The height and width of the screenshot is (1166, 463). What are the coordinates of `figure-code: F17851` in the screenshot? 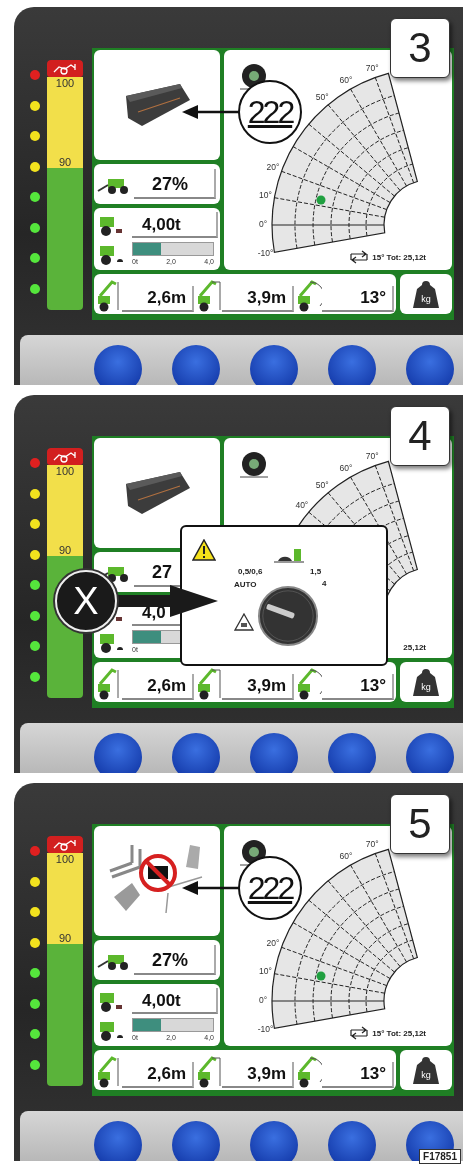 It's located at (440, 1156).